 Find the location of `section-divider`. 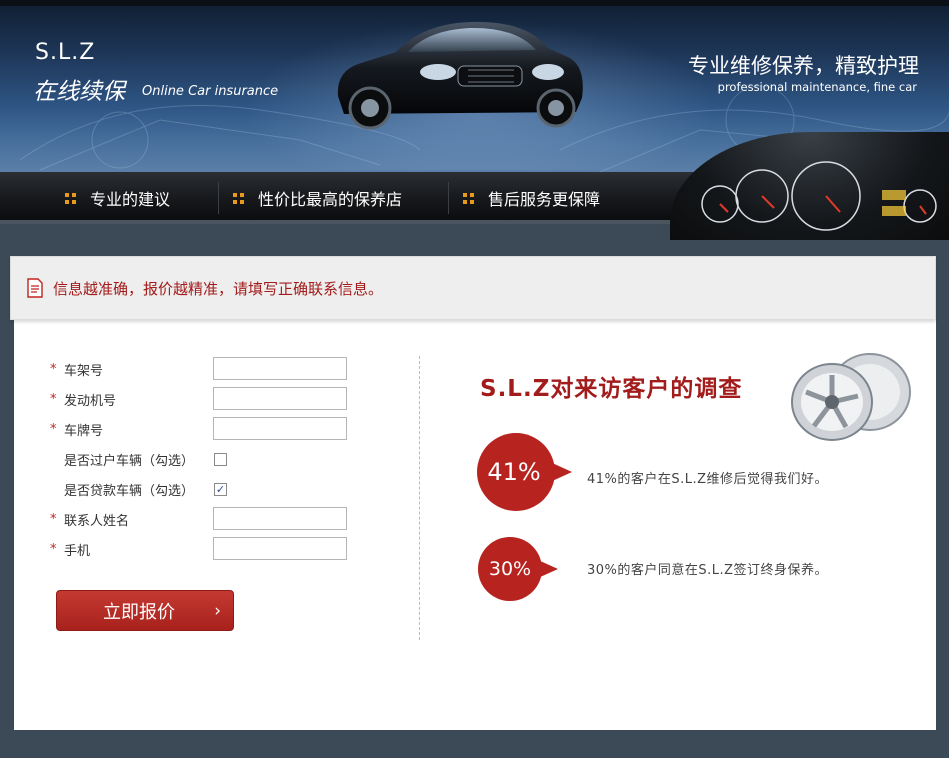

section-divider is located at coordinates (419, 498).